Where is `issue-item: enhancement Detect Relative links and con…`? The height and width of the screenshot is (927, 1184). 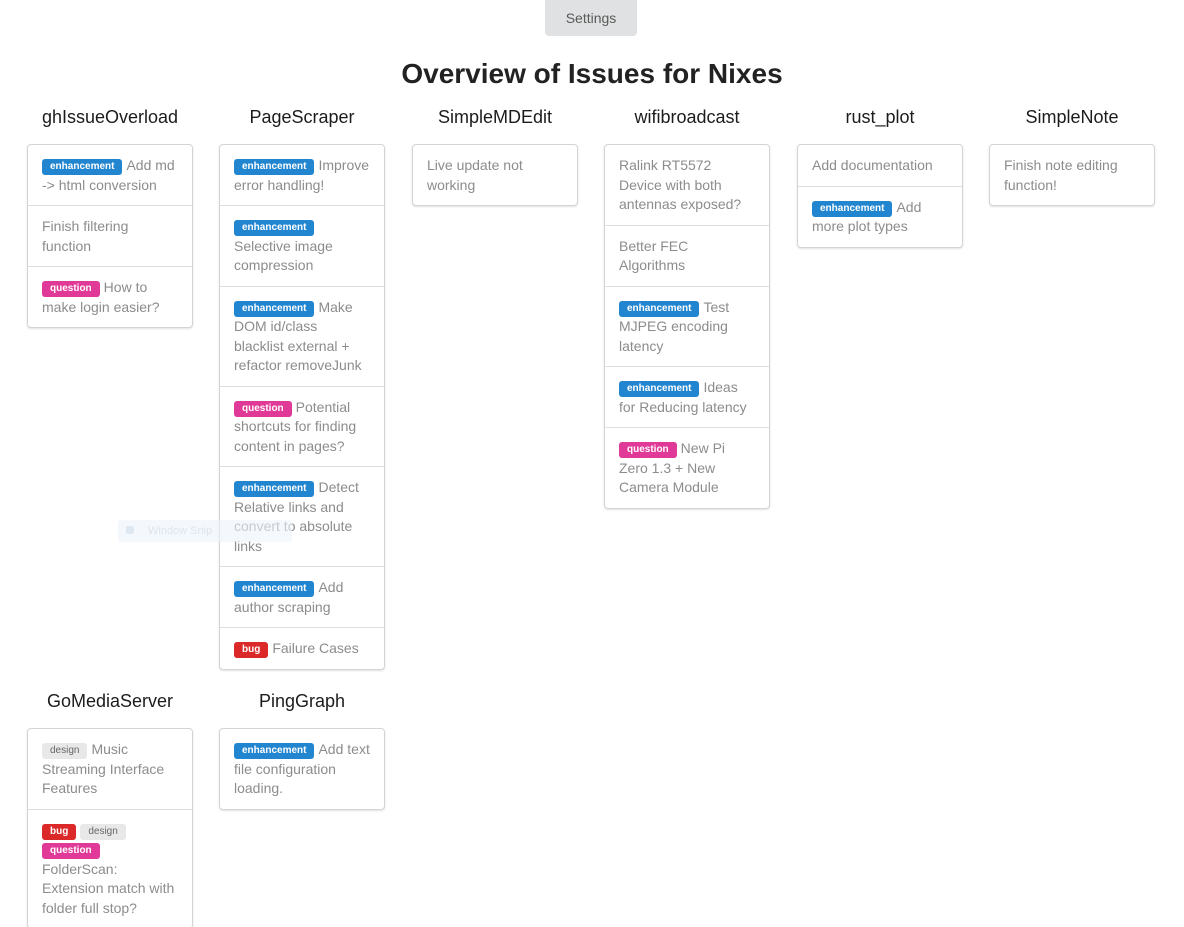 issue-item: enhancement Detect Relative links and con… is located at coordinates (302, 516).